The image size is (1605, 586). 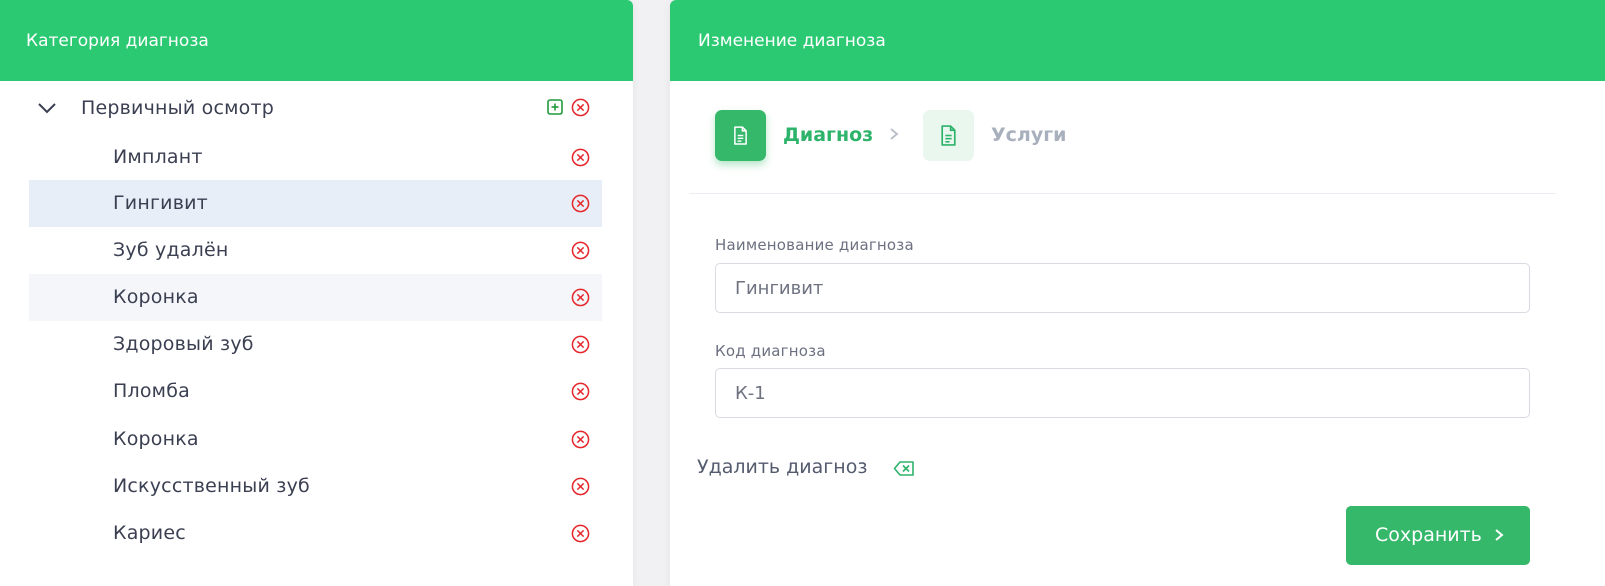 What do you see at coordinates (315, 533) in the screenshot?
I see `tree-item: Кариес` at bounding box center [315, 533].